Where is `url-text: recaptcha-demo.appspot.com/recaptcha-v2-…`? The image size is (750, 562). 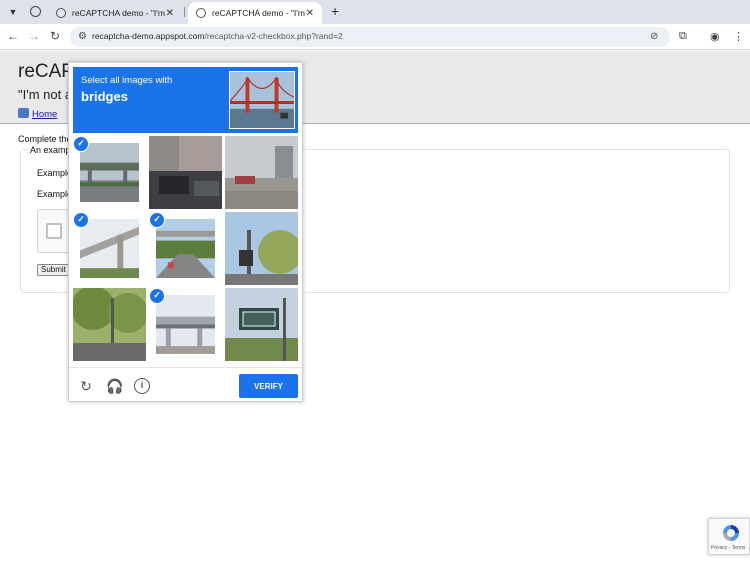 url-text: recaptcha-demo.appspot.com/recaptcha-v2-… is located at coordinates (217, 36).